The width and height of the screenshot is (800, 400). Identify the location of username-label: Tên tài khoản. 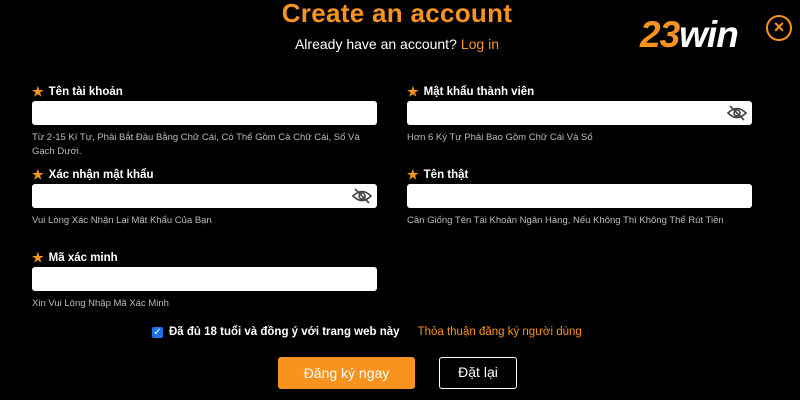
(85, 92).